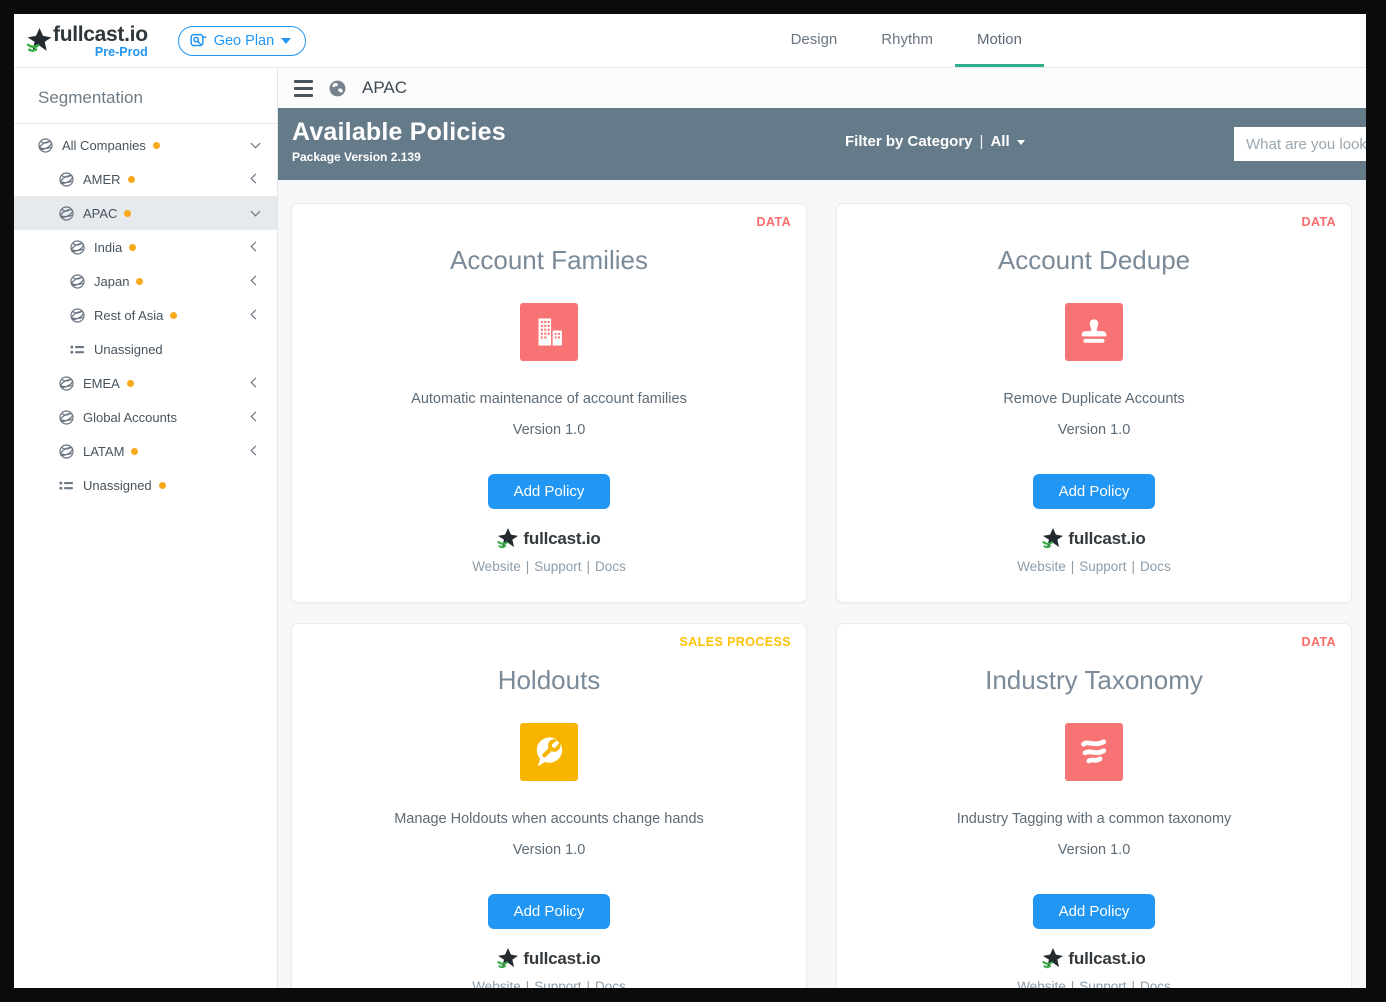 This screenshot has height=1002, width=1386. What do you see at coordinates (1300, 144) in the screenshot?
I see `search-input` at bounding box center [1300, 144].